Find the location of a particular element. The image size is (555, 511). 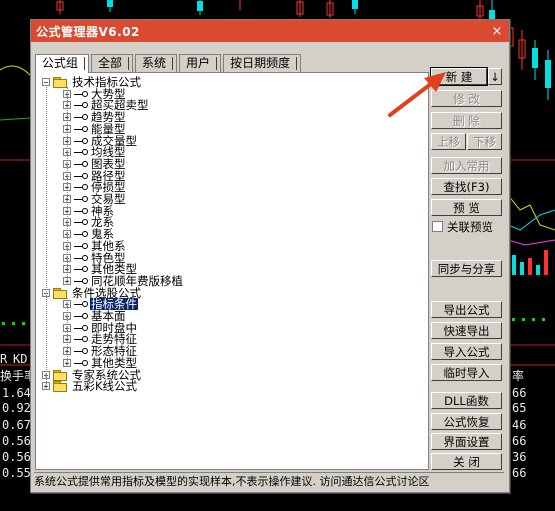

ui-settings-button: 界面设置 is located at coordinates (466, 441).